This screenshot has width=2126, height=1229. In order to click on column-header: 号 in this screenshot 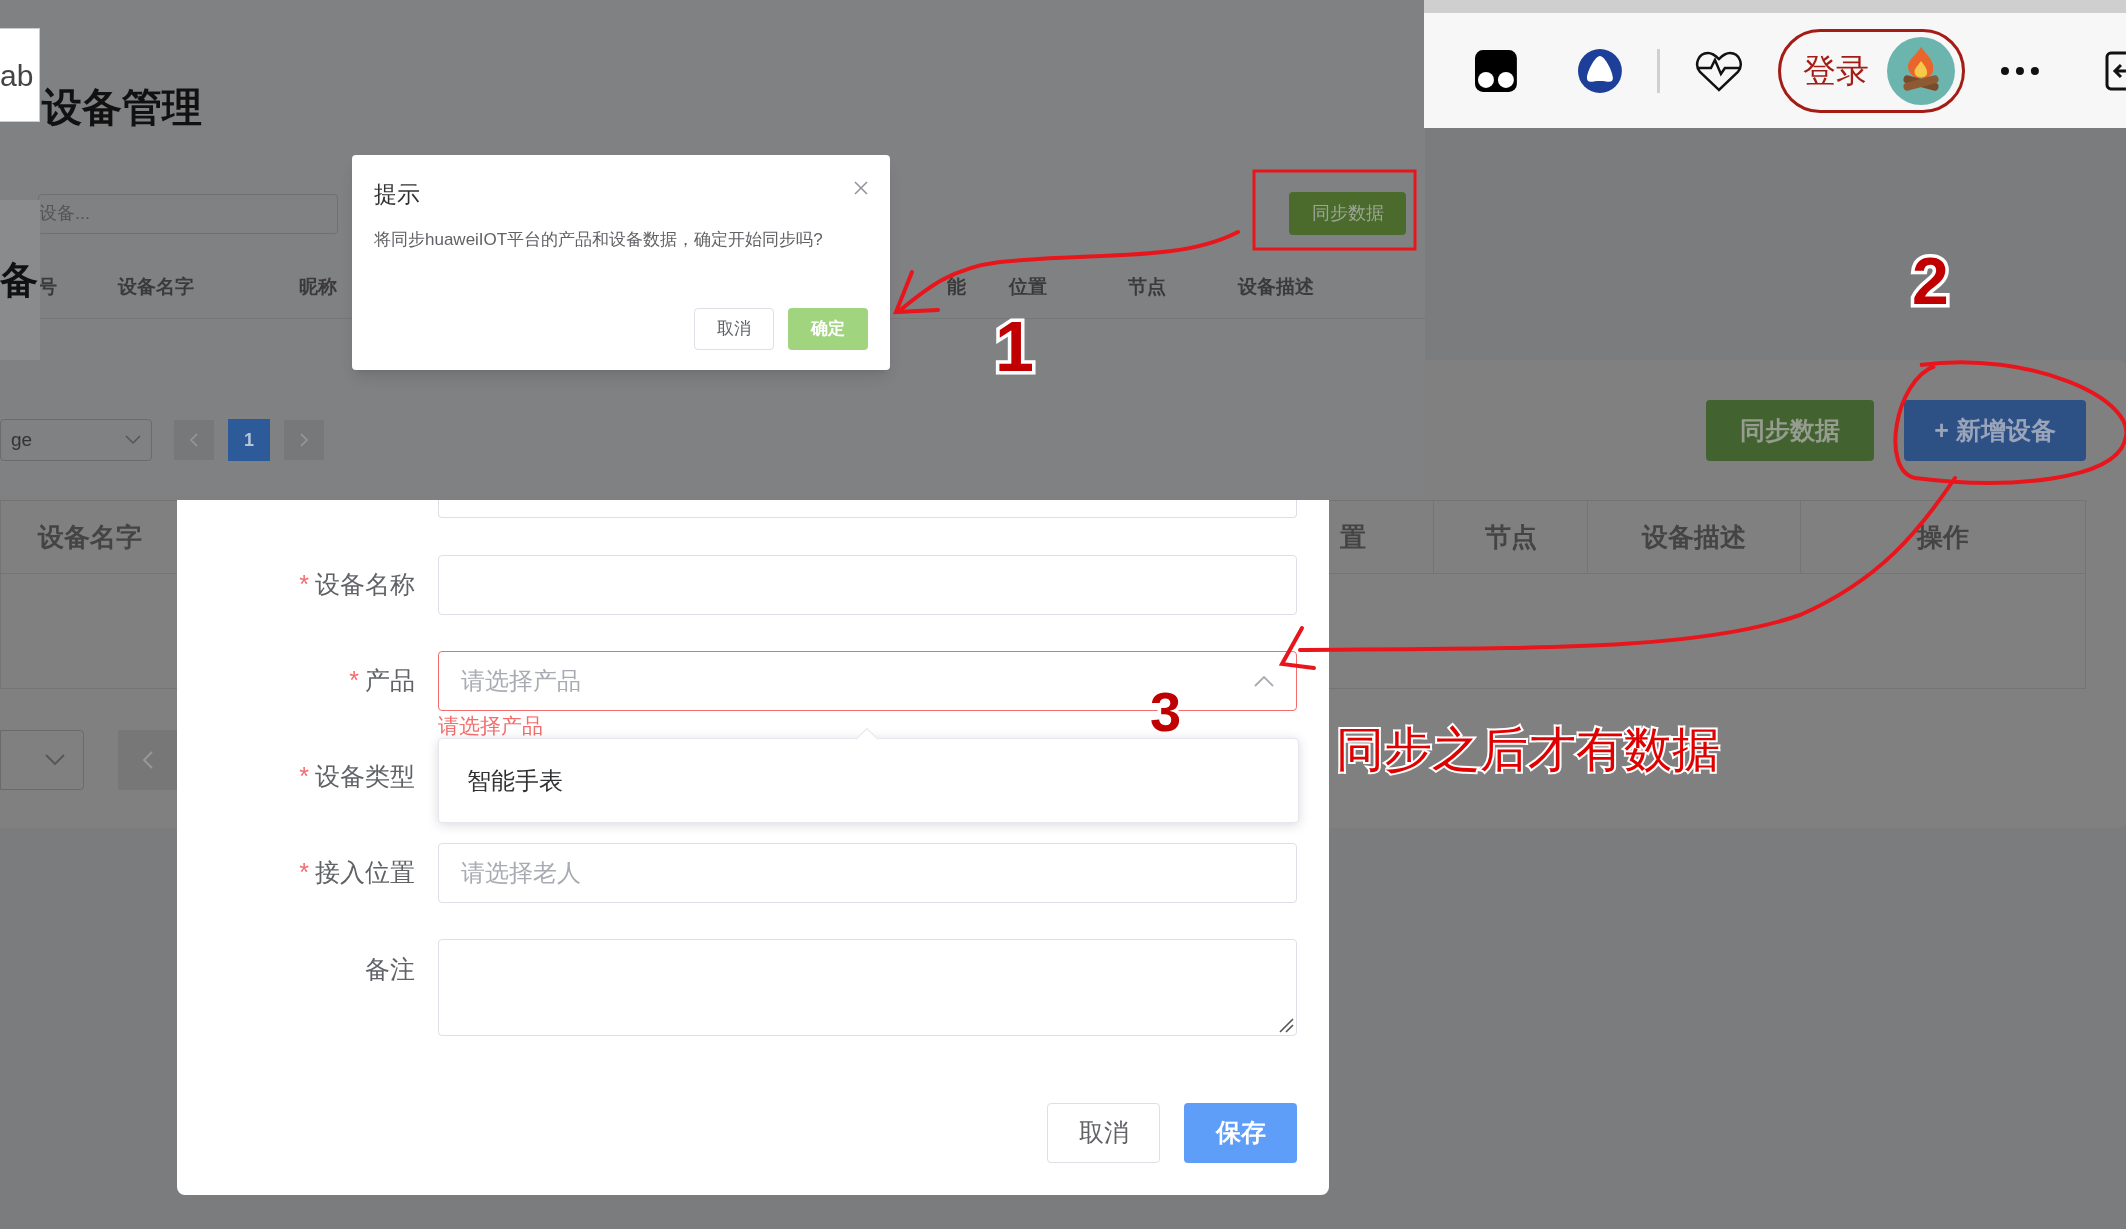, I will do `click(48, 287)`.